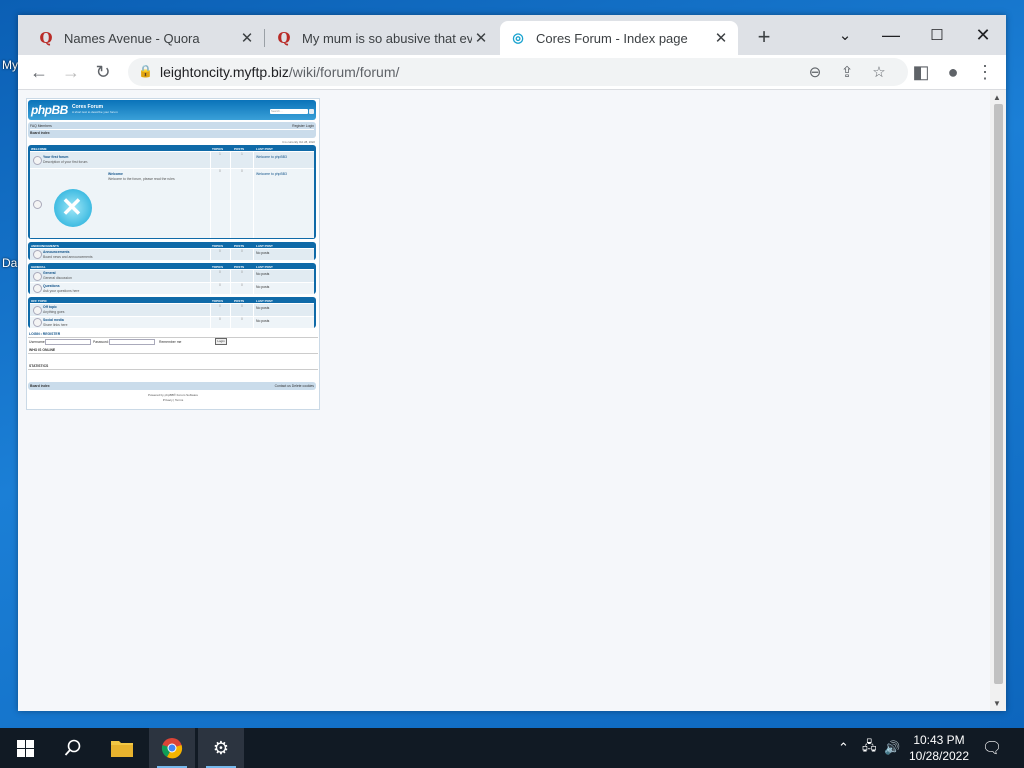 The width and height of the screenshot is (1024, 768). What do you see at coordinates (997, 97) in the screenshot?
I see `scroll-up-arrow-icon: ▲` at bounding box center [997, 97].